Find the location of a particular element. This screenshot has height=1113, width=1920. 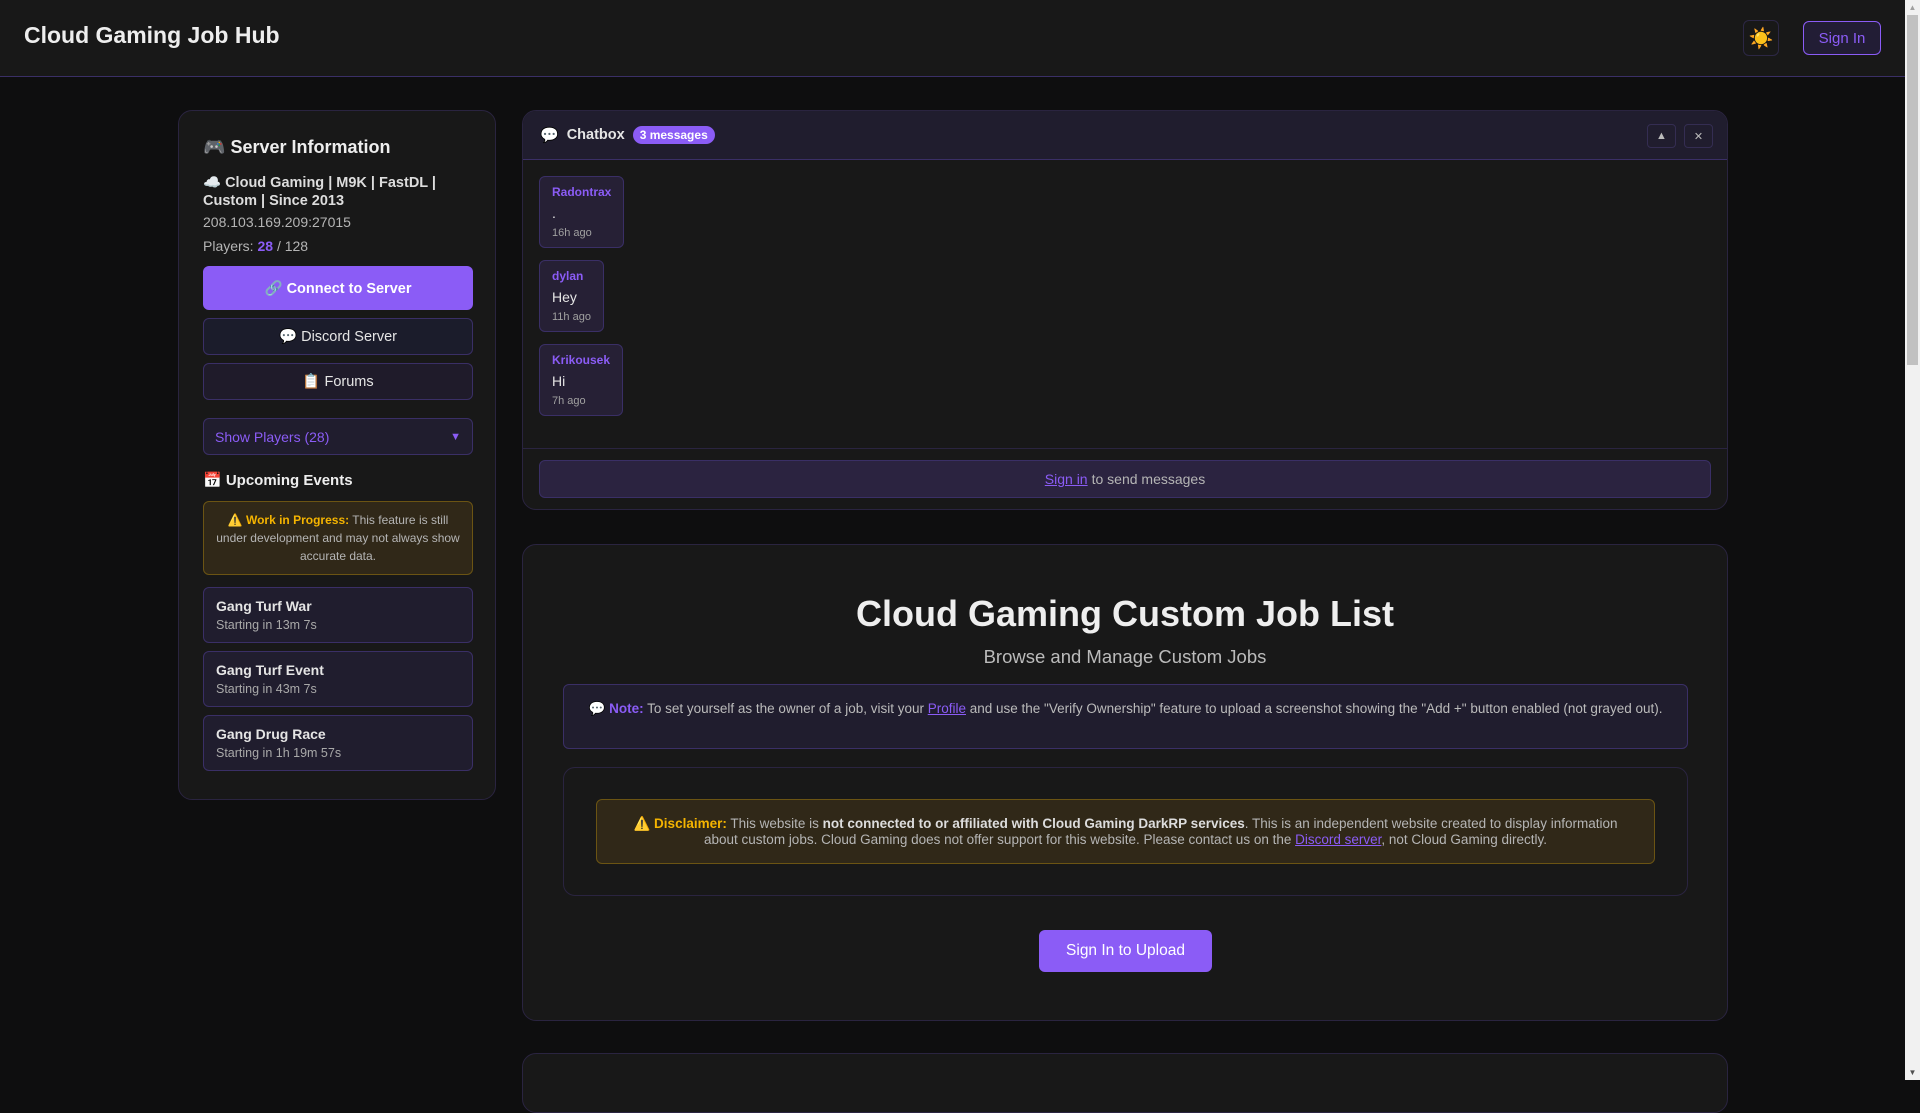

close-icon: ✕ is located at coordinates (1698, 136).